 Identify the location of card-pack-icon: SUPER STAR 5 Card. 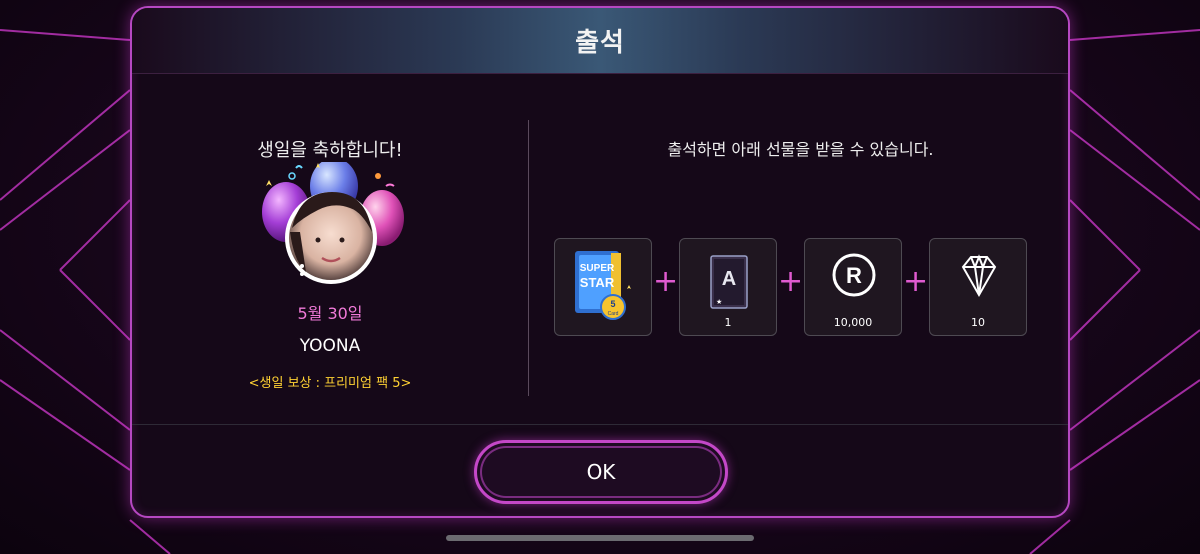
(603, 285).